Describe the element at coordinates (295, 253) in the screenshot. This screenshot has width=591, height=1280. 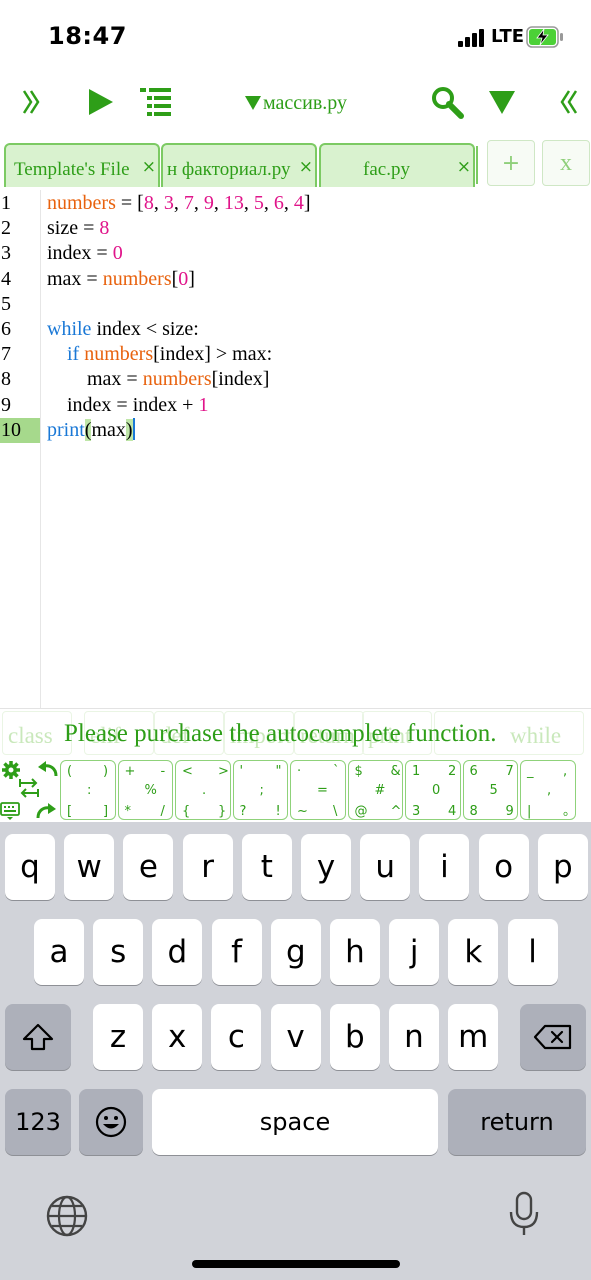
I see `code-line: 3 index = 0` at that location.